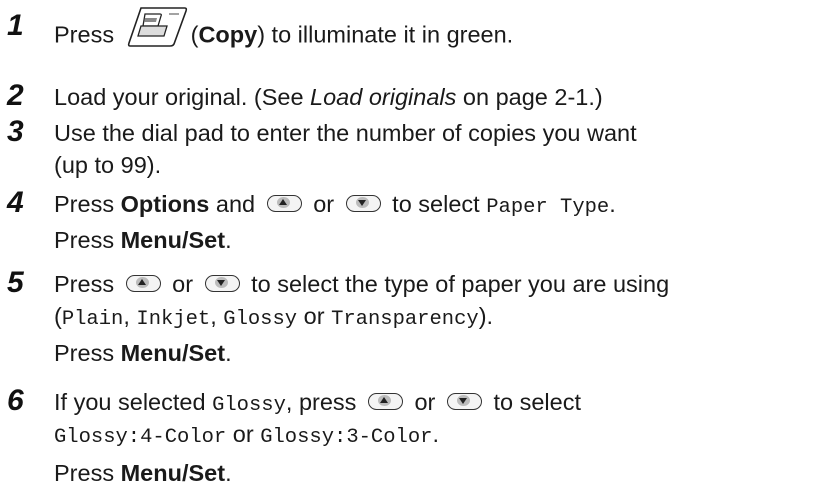 The width and height of the screenshot is (833, 504). I want to click on copy-key-icon, so click(158, 30).